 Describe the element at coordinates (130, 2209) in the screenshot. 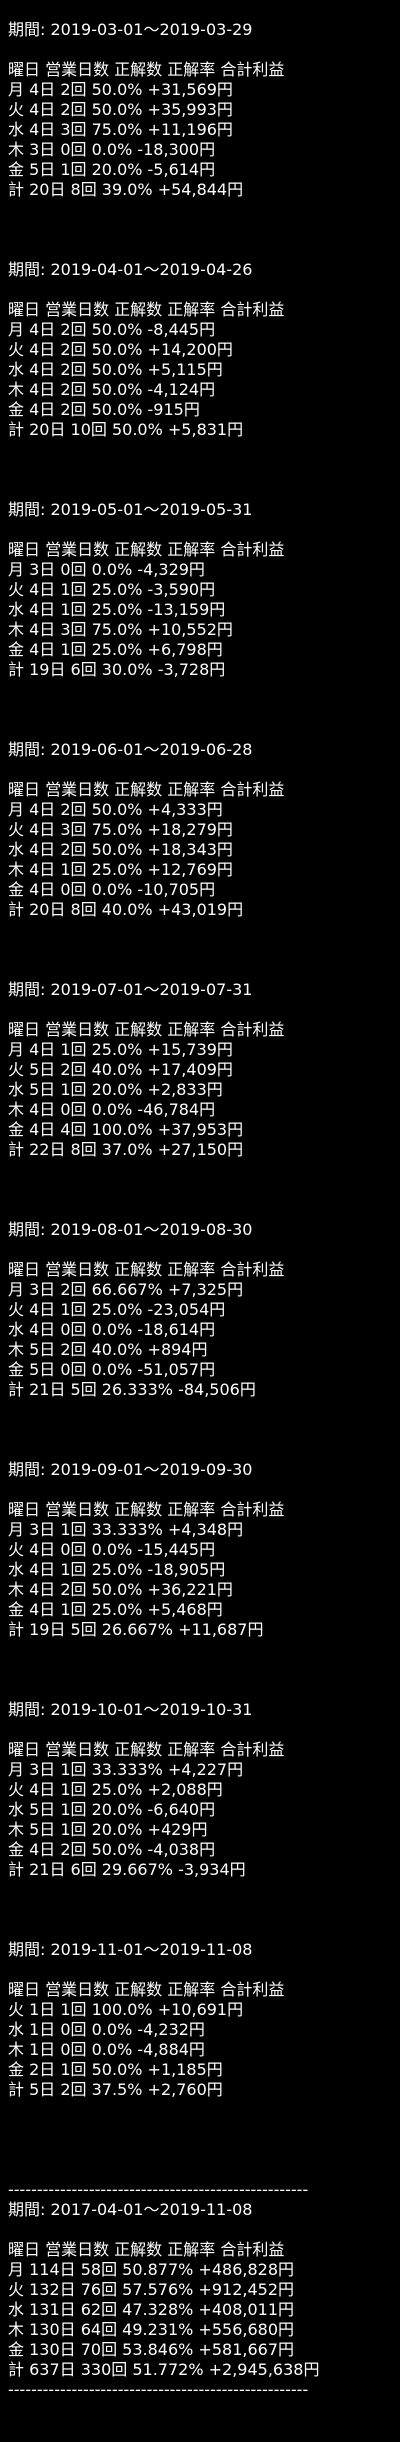

I see `period-range: 期間: 2017-04-01～2019-11-08` at that location.